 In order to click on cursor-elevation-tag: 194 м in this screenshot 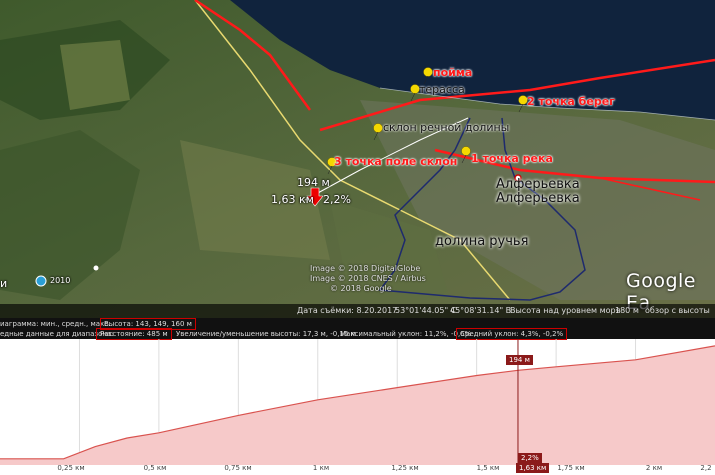, I will do `click(519, 360)`.